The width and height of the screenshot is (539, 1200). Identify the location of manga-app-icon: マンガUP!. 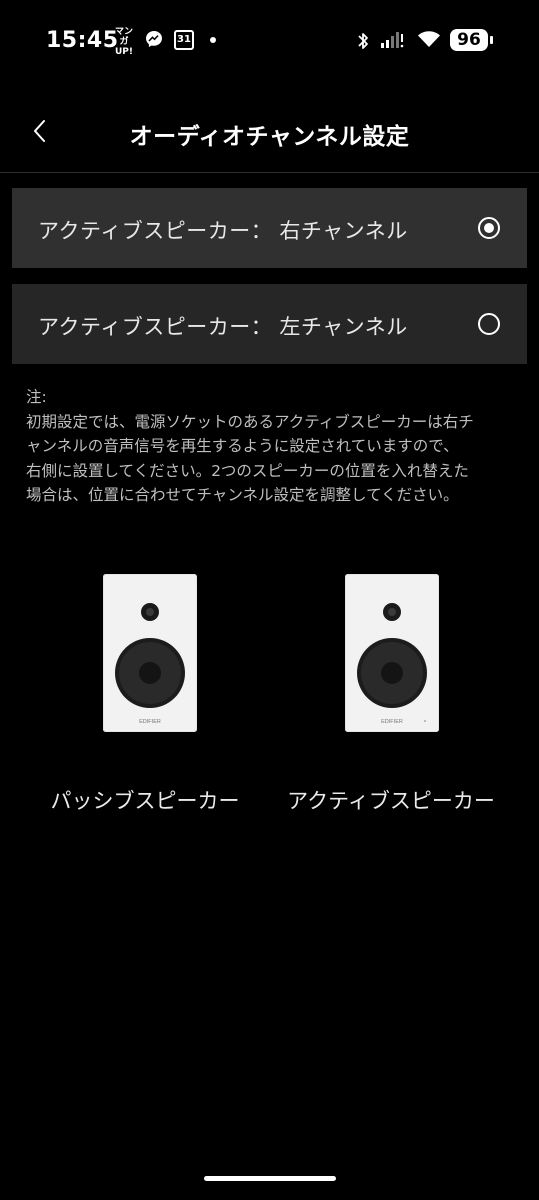
(123, 42).